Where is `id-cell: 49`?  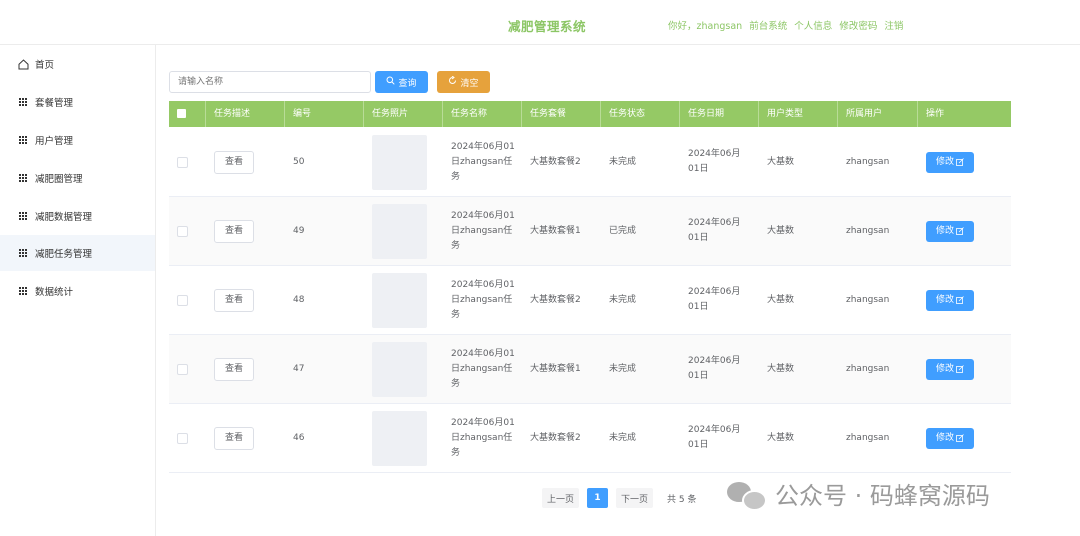
id-cell: 49 is located at coordinates (299, 230).